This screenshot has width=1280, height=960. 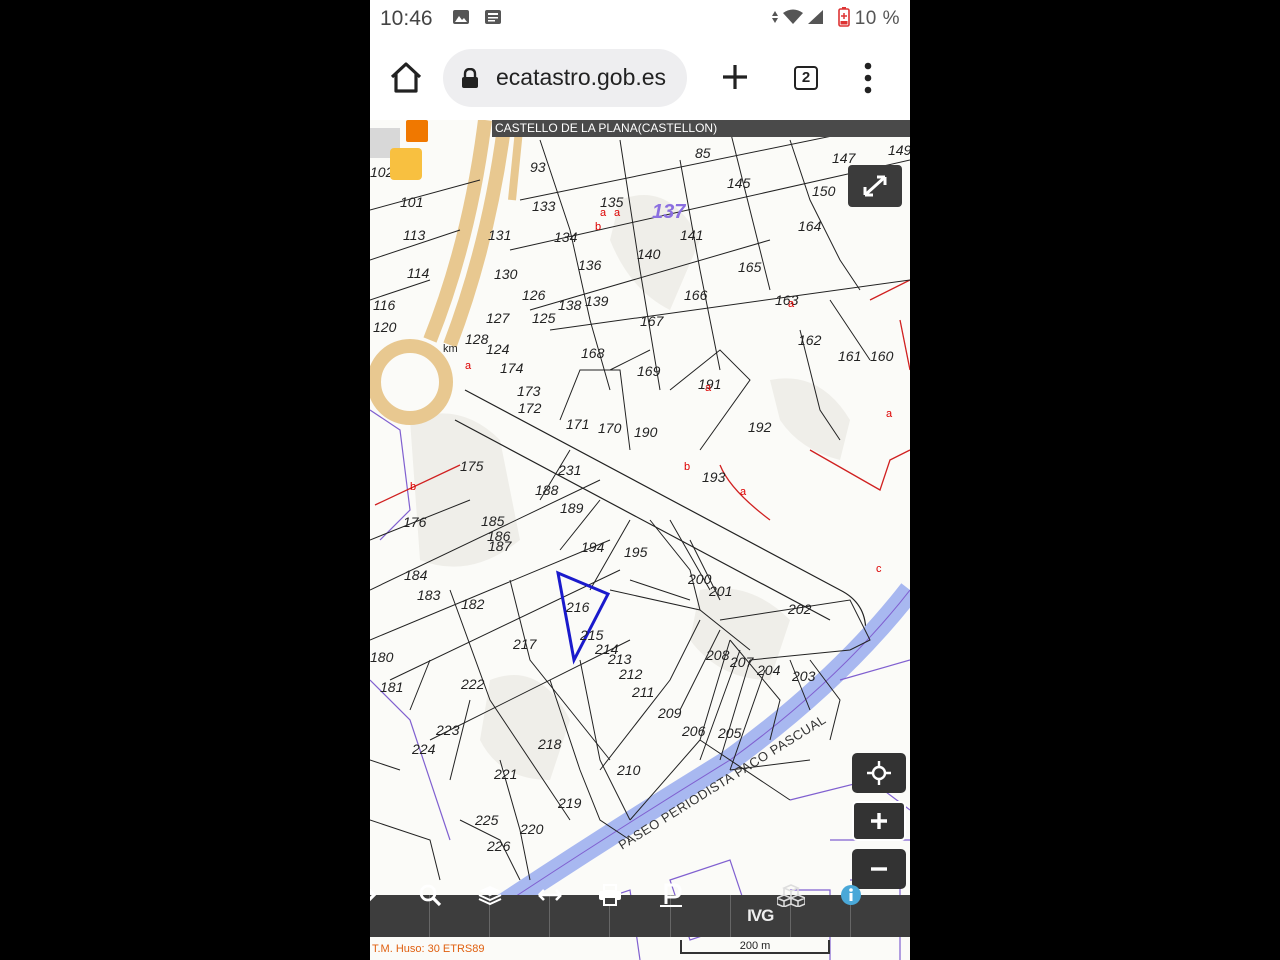 What do you see at coordinates (810, 340) in the screenshot?
I see `parcel-number: 162` at bounding box center [810, 340].